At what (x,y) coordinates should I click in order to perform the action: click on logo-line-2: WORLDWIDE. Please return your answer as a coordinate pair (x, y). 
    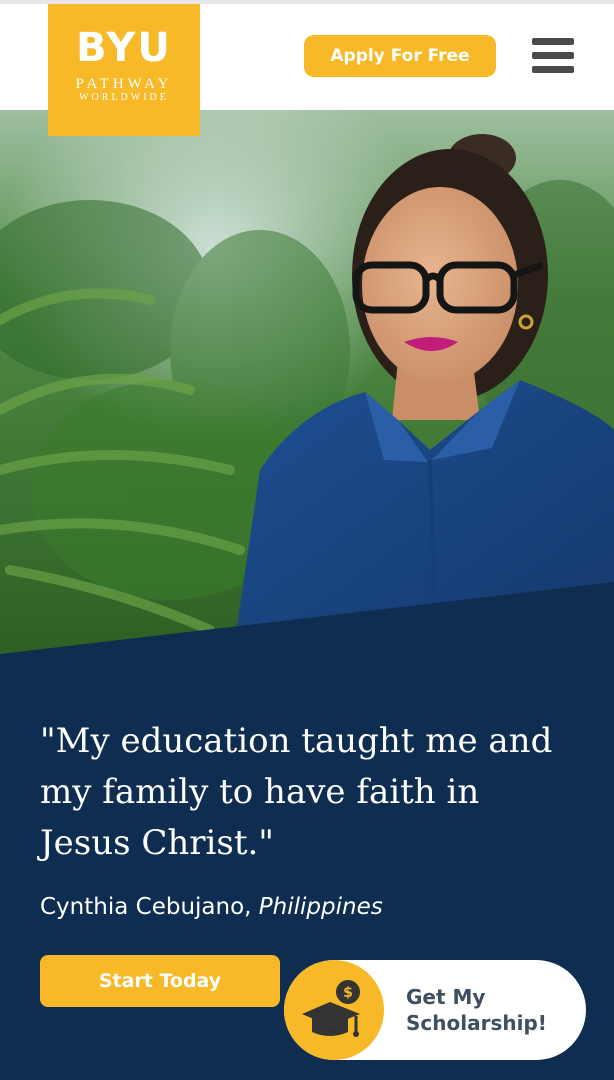
    Looking at the image, I should click on (124, 97).